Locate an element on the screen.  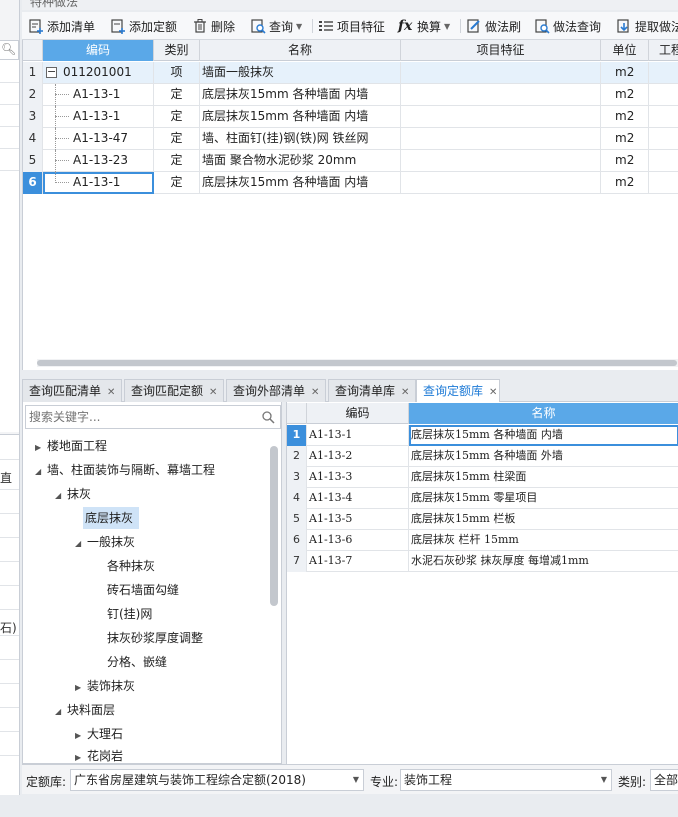
tab-external-list: 查询外部清单 ✕ is located at coordinates (276, 390).